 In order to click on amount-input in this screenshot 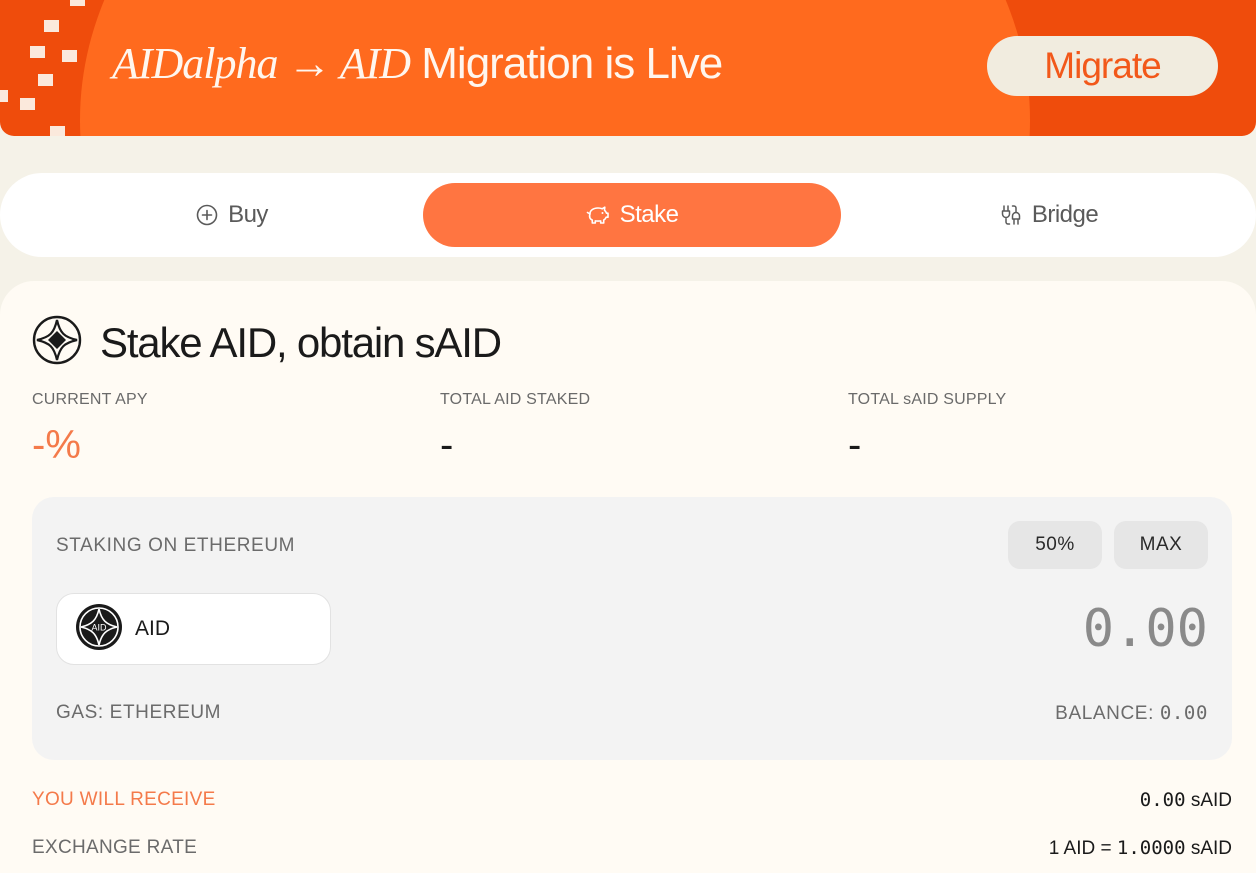, I will do `click(908, 629)`.